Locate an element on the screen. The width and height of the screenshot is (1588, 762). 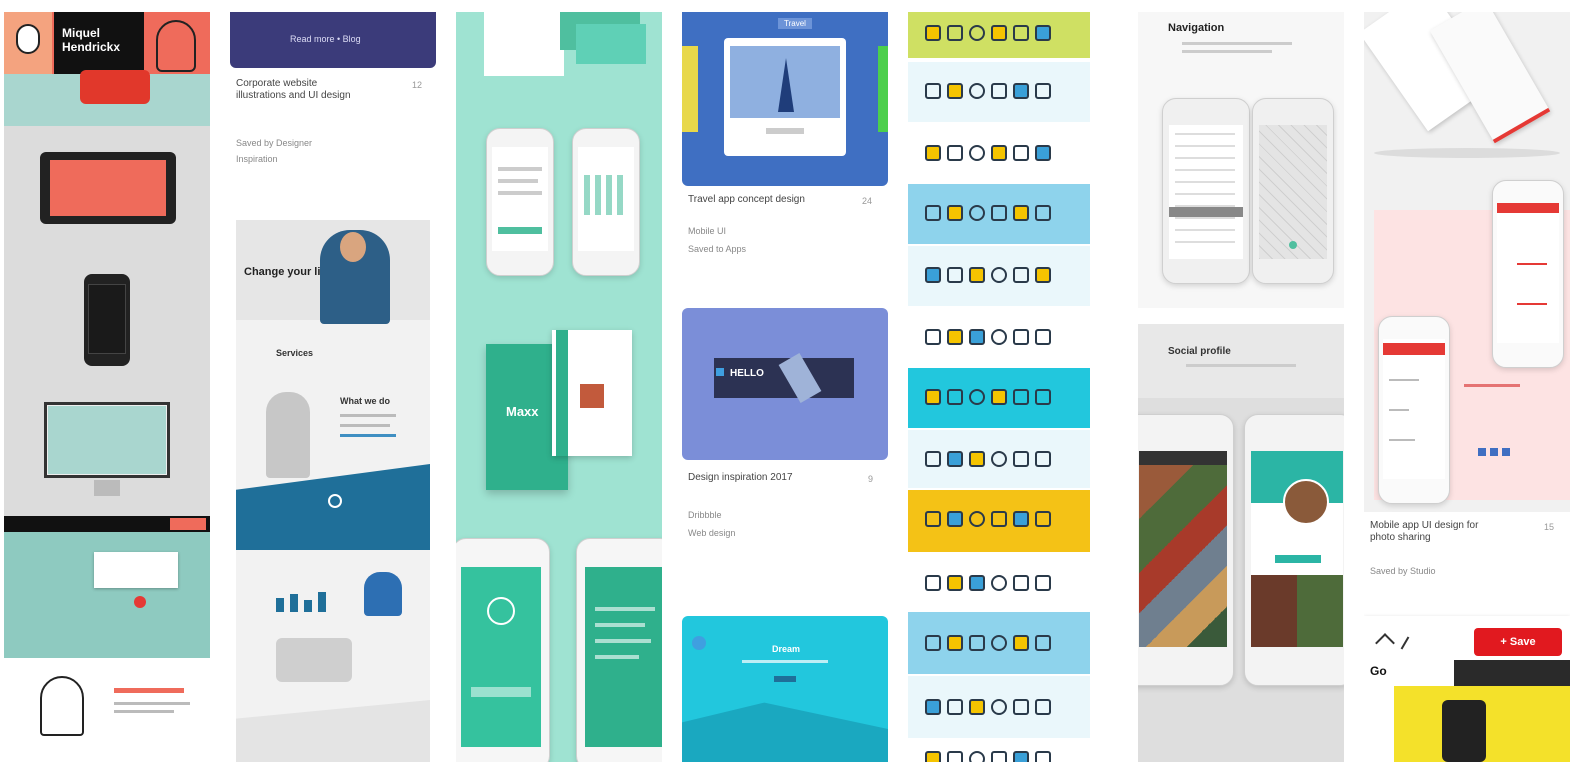
clipboard-icon is located at coordinates (1021, 583).